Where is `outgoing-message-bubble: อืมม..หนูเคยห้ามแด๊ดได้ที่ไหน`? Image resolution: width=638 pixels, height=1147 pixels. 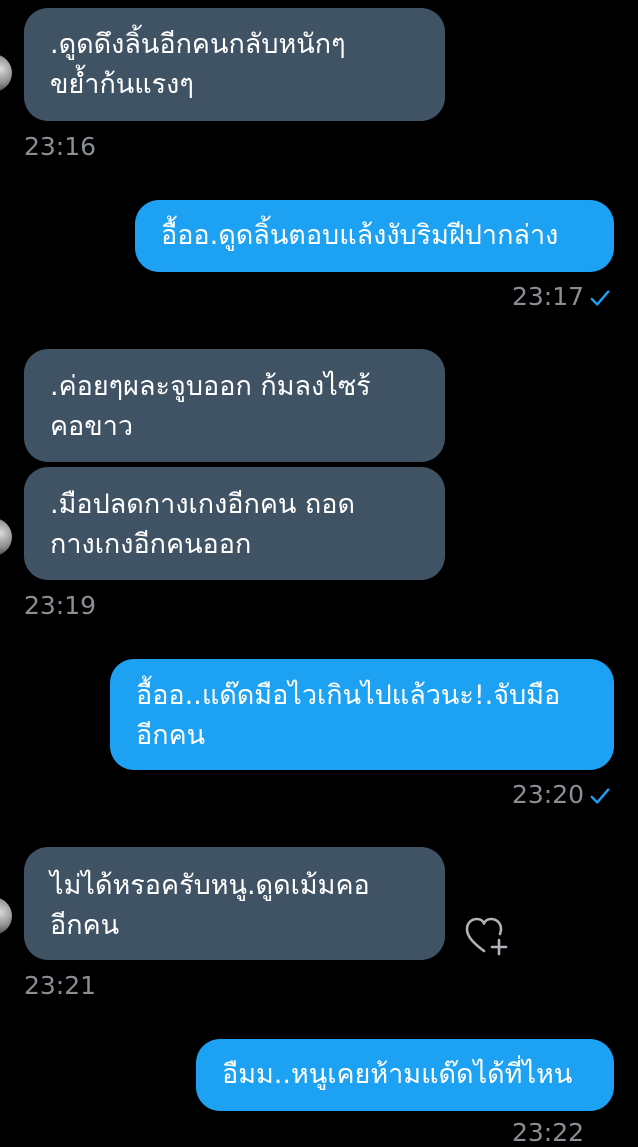
outgoing-message-bubble: อืมม..หนูเคยห้ามแด๊ดได้ที่ไหน is located at coordinates (405, 1075).